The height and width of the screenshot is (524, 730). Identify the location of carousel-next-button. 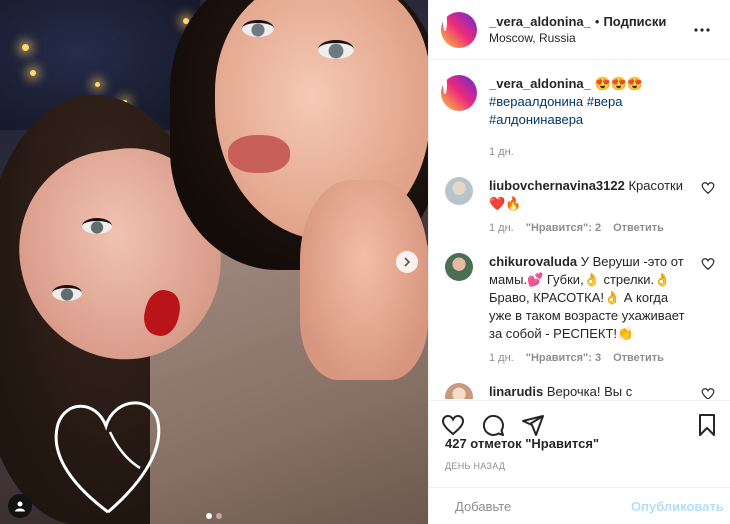
(407, 262).